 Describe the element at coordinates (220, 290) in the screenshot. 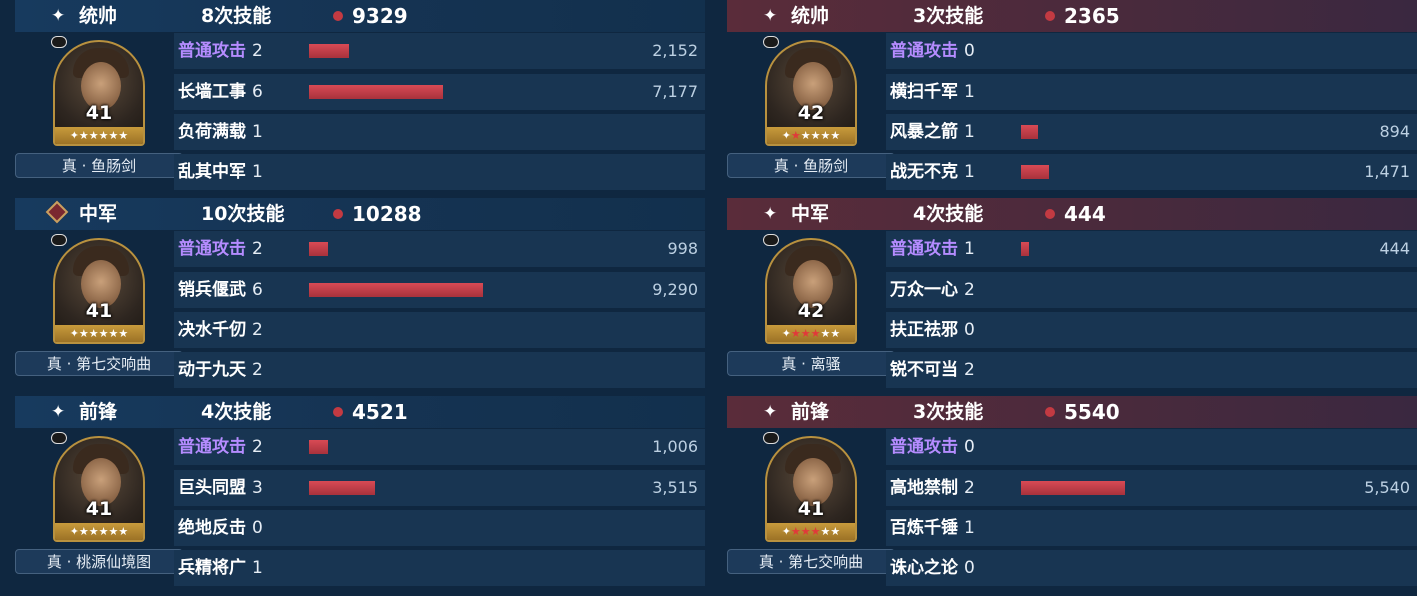

I see `skill-name: 销兵偃武 6` at that location.